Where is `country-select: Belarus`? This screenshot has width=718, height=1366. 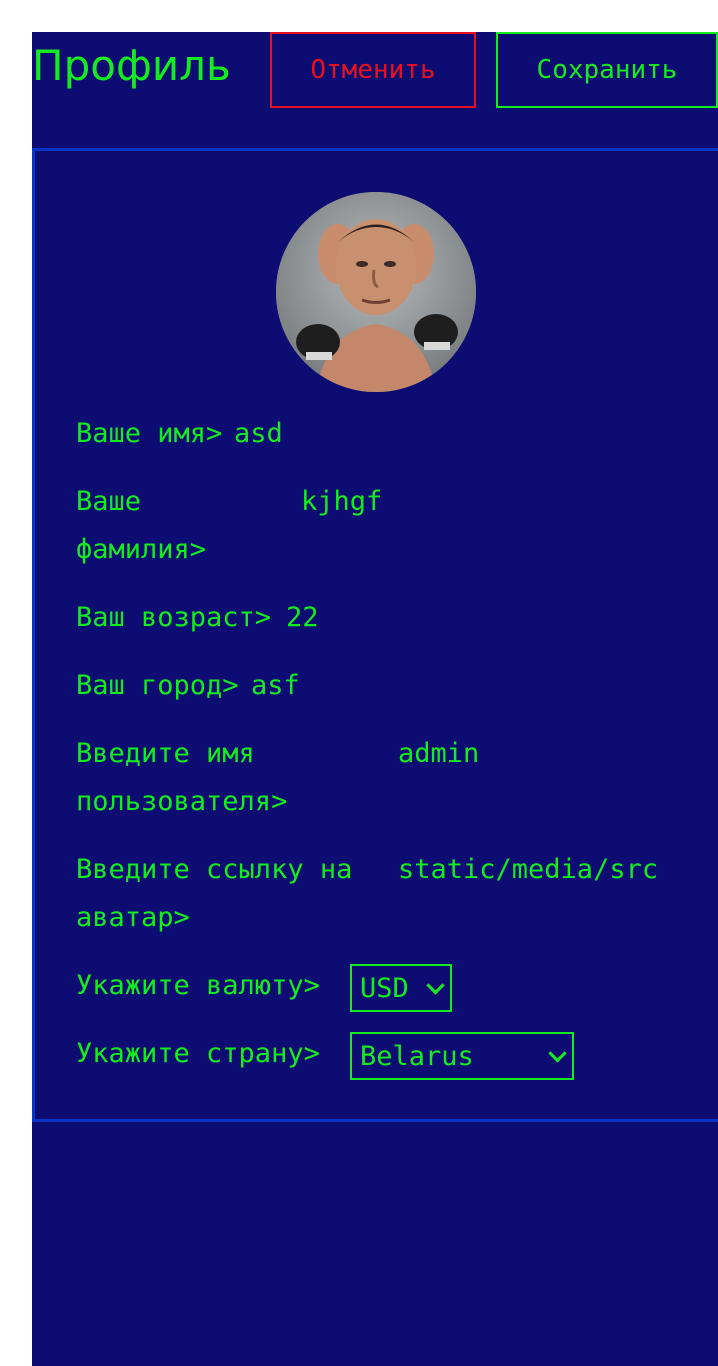
country-select: Belarus is located at coordinates (462, 1056).